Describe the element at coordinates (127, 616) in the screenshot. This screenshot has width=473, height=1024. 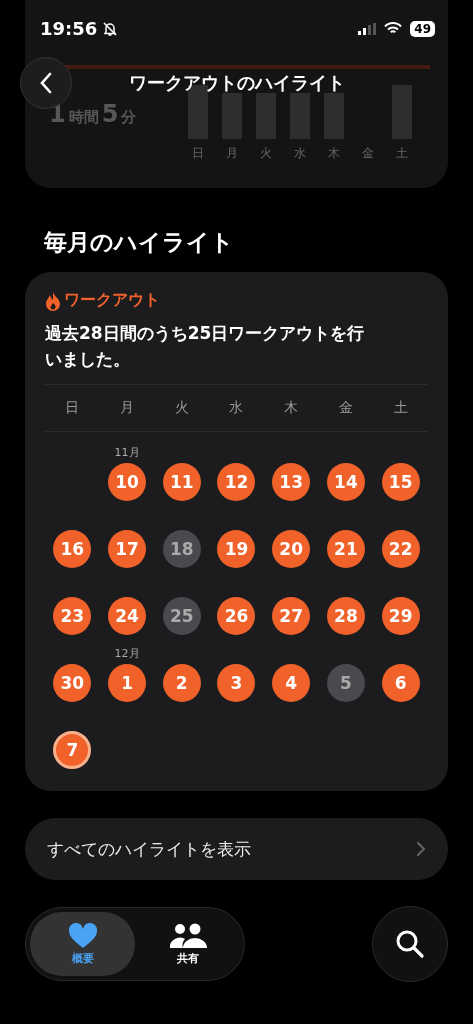
I see `calendar-day: 24` at that location.